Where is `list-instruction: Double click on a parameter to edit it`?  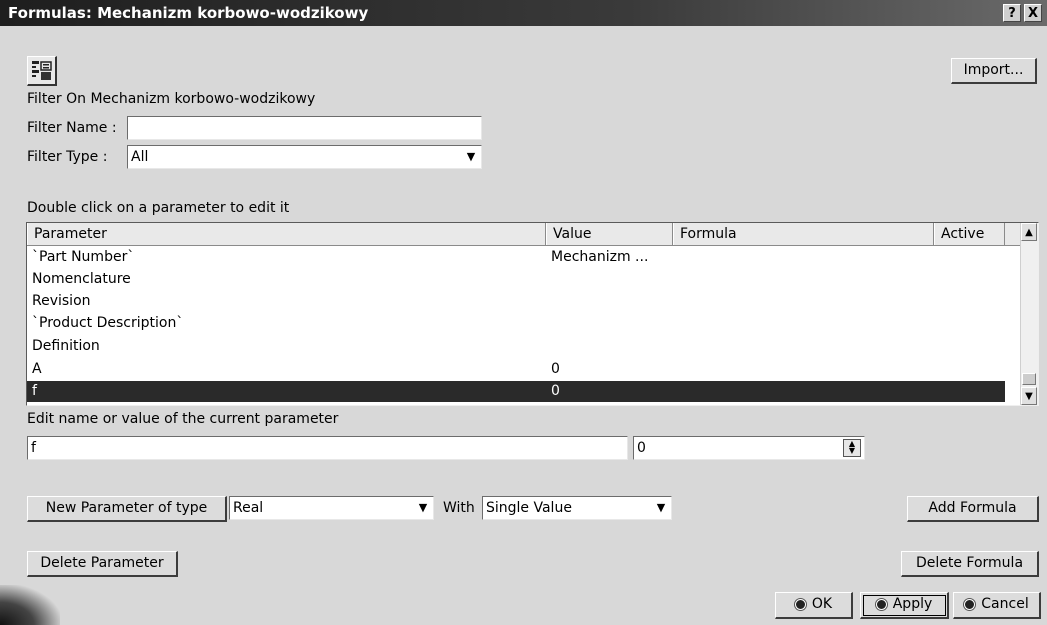
list-instruction: Double click on a parameter to edit it is located at coordinates (158, 208).